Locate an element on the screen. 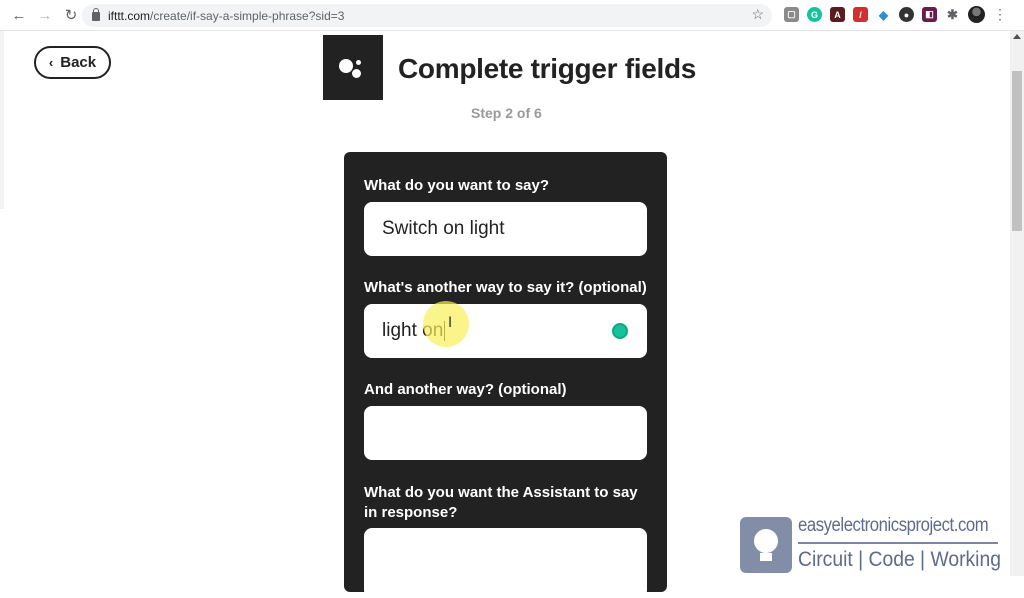  scroll-thumb is located at coordinates (1017, 151).